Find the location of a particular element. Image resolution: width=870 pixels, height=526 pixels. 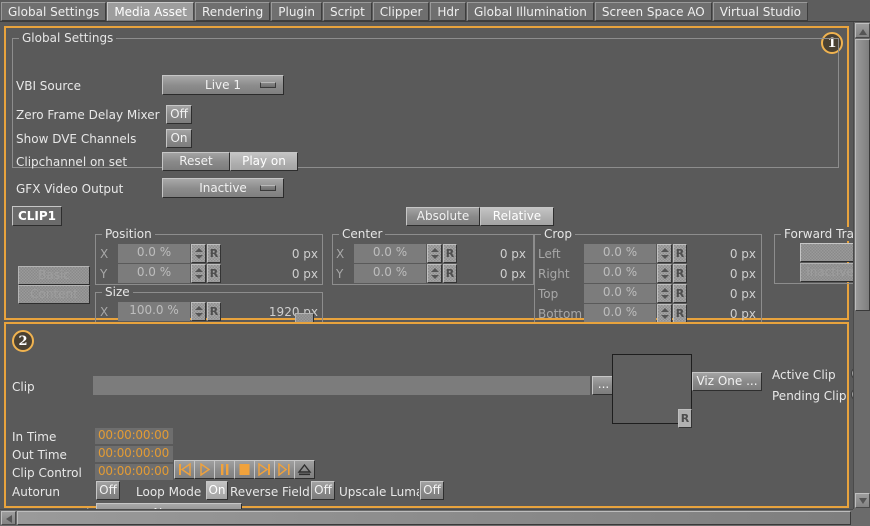

crop-right-pixels: 0 px is located at coordinates (742, 274).